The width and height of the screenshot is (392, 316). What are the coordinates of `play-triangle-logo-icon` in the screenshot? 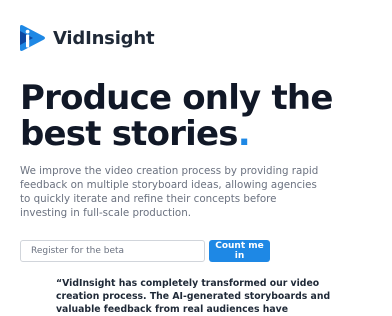 It's located at (32, 38).